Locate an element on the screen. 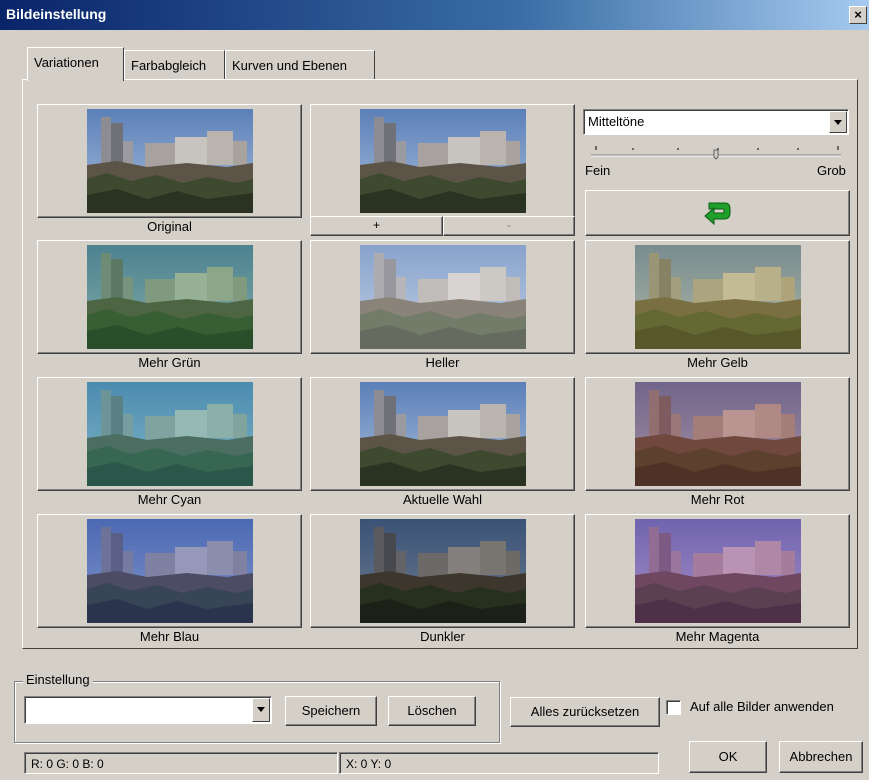  current-thumbnail is located at coordinates (442, 161).